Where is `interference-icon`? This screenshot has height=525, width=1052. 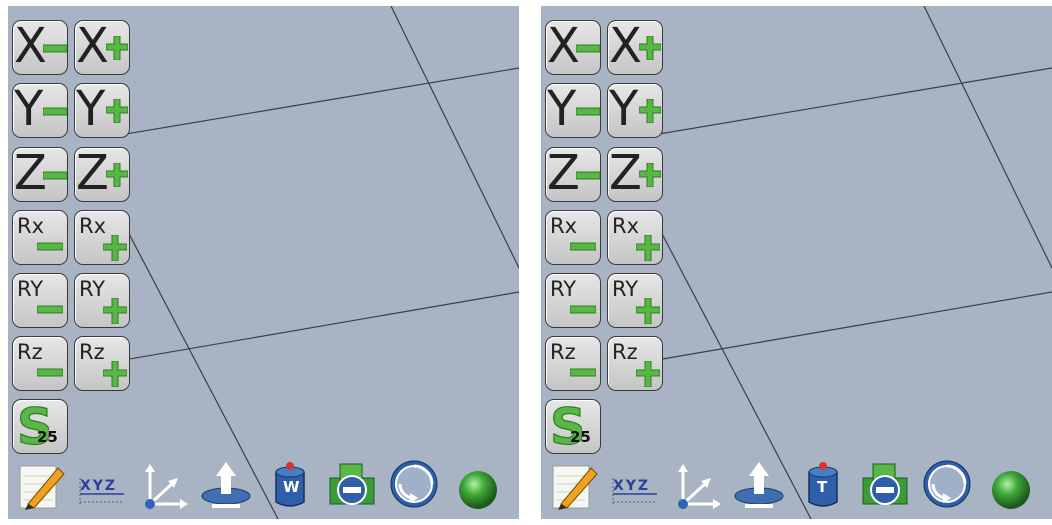 interference-icon is located at coordinates (885, 484).